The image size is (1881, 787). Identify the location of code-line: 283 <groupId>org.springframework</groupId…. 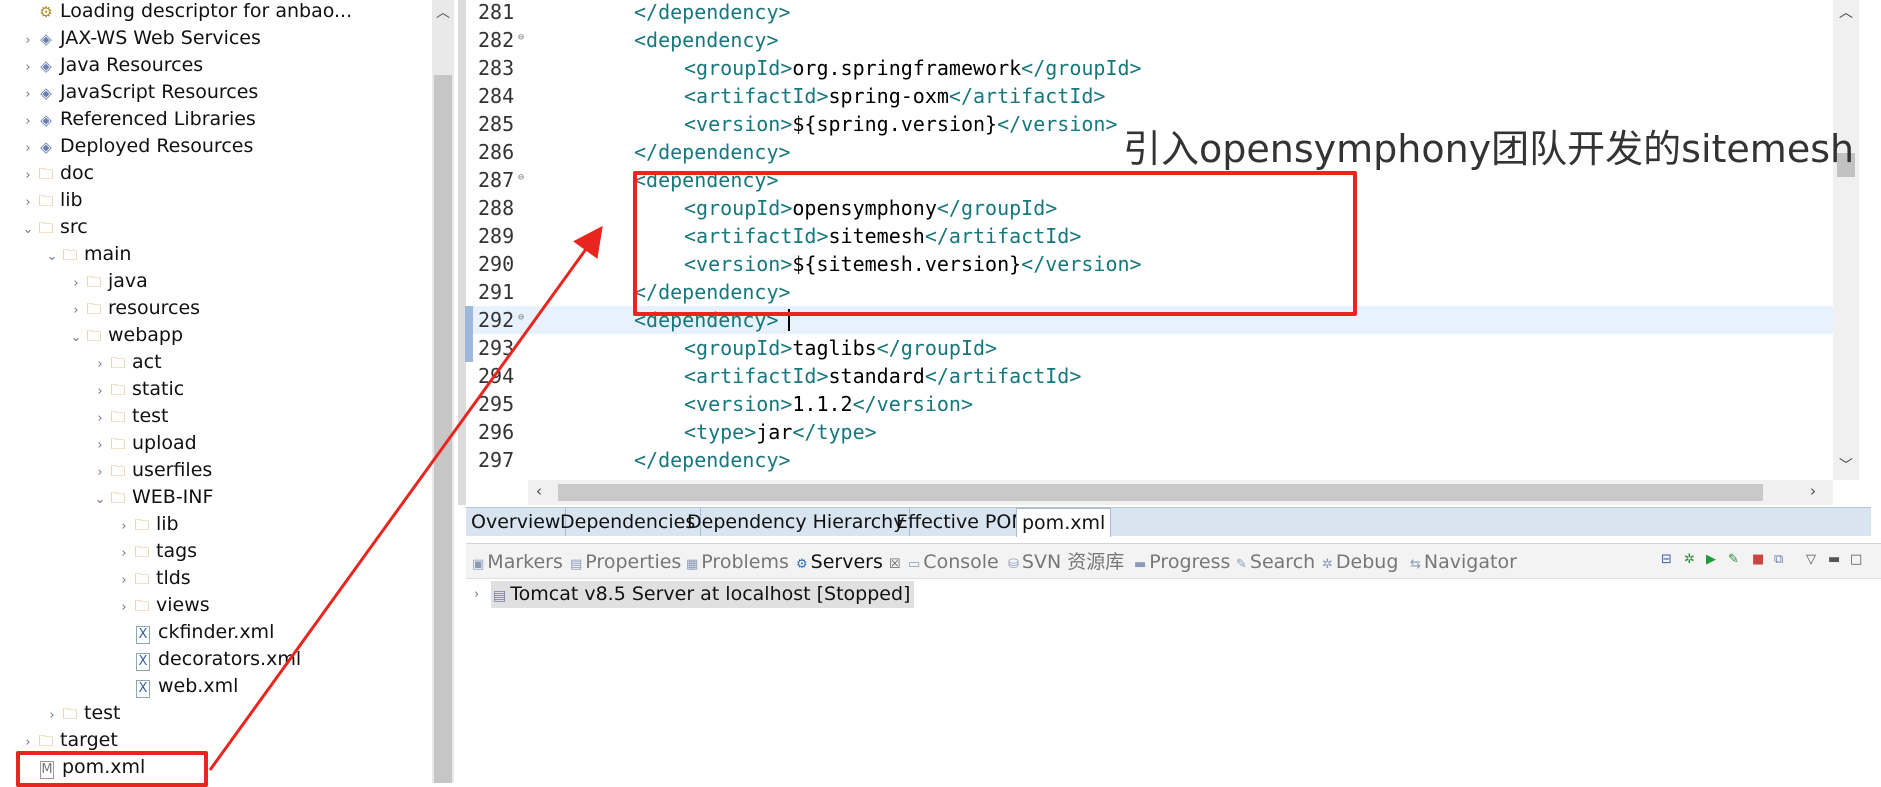
(1149, 68).